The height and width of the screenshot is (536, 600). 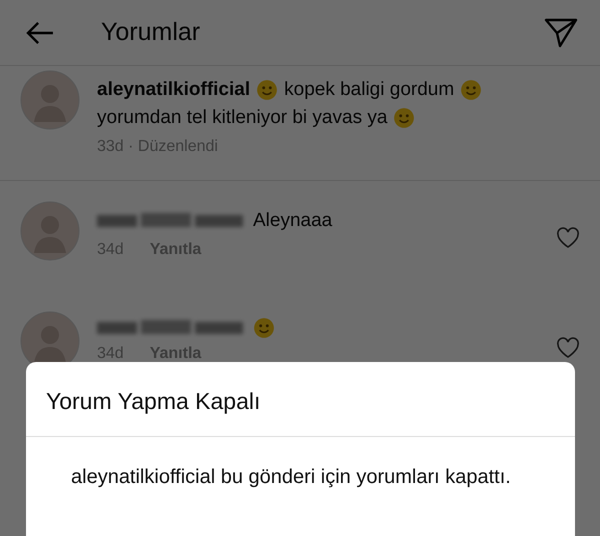 I want to click on comment-text: kopek baligi gordum, so click(x=369, y=90).